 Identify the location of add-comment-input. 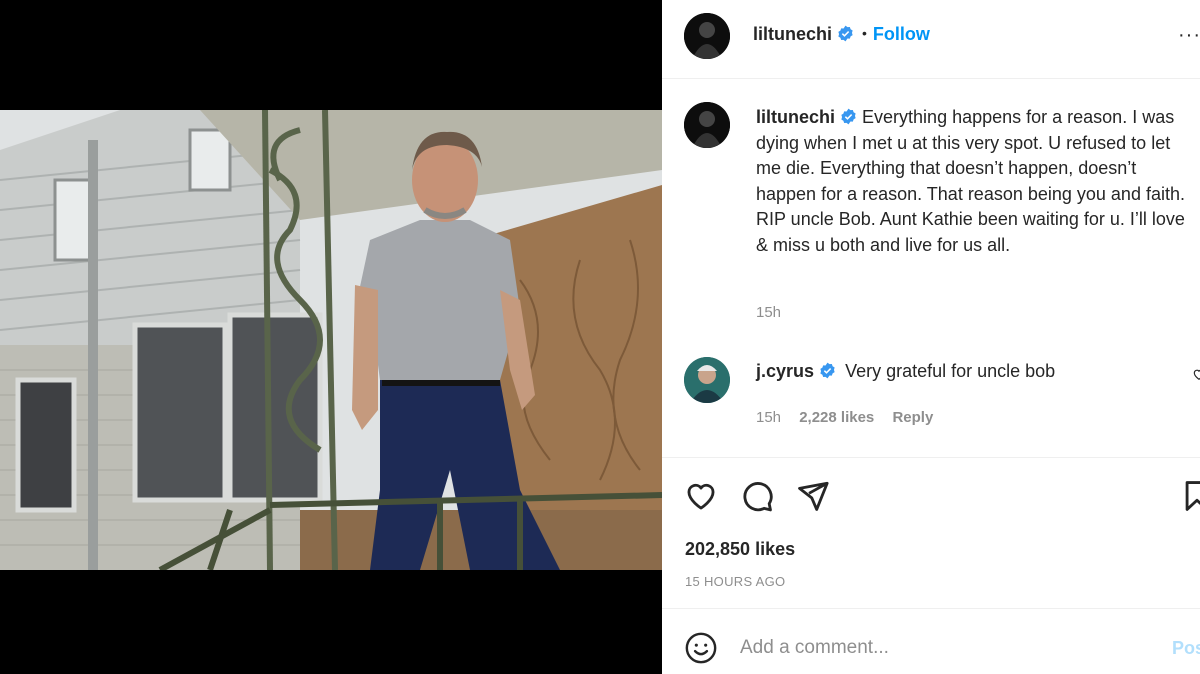
(940, 648).